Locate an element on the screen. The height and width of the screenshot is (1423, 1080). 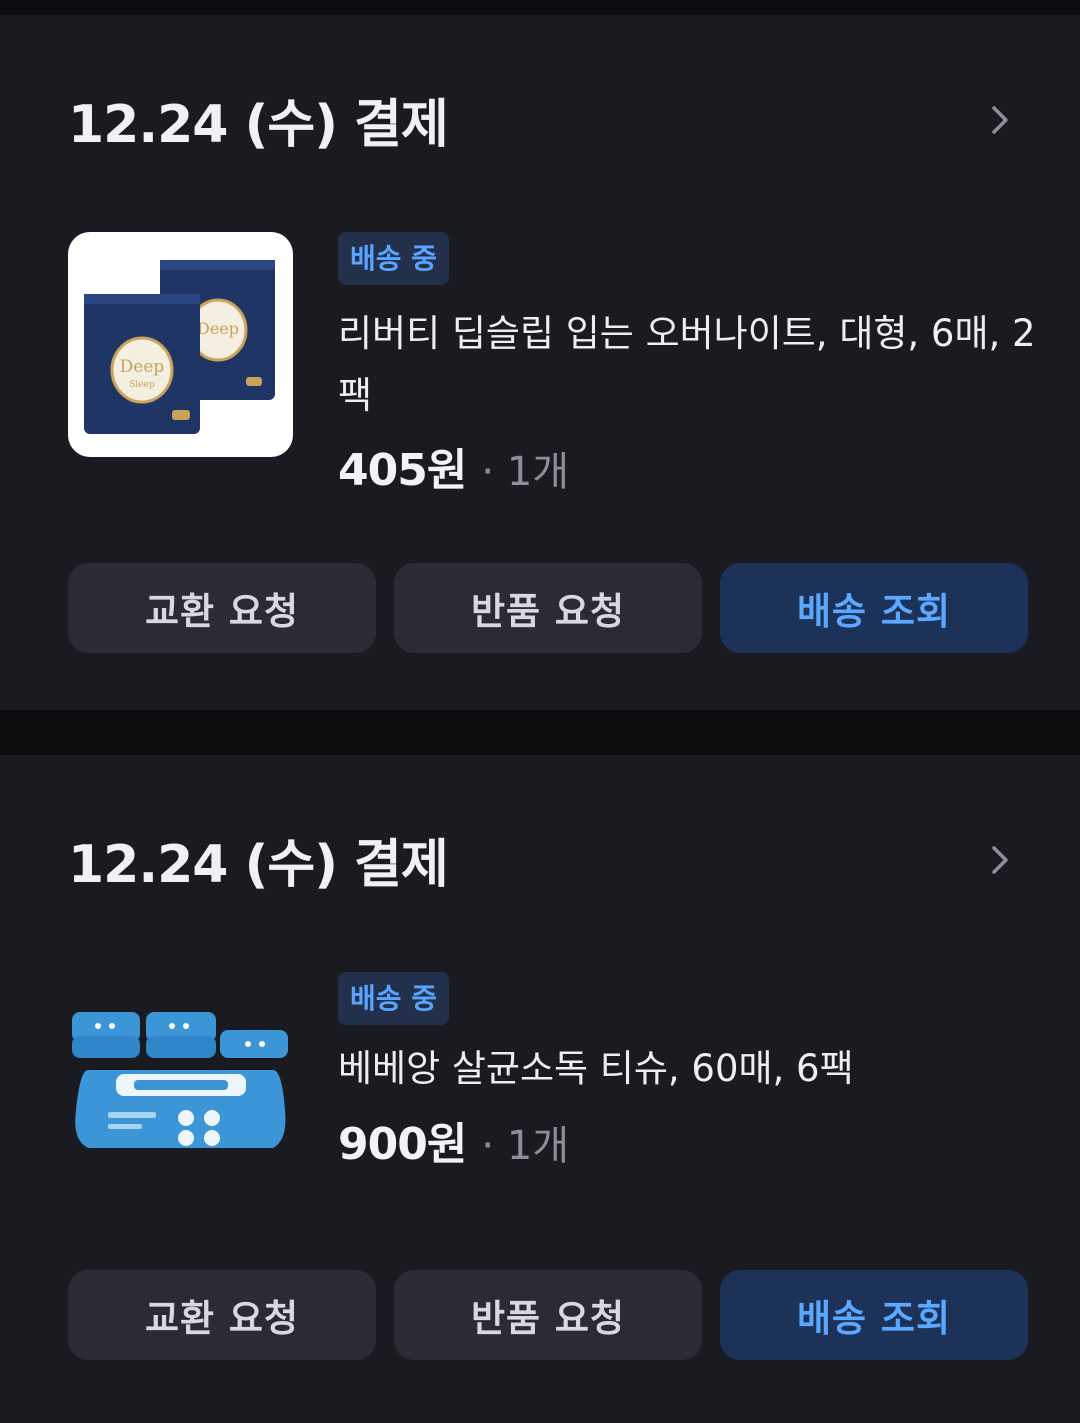
wet-wipes-package-image is located at coordinates (180, 1080).